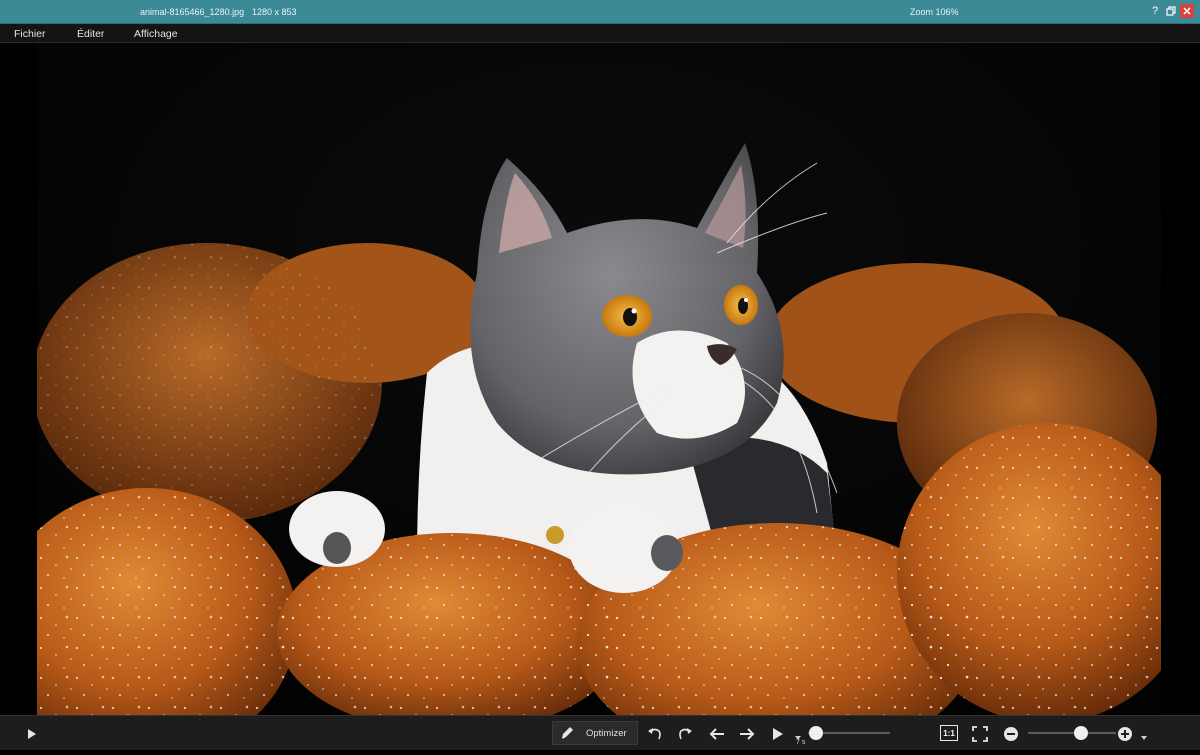 The image size is (1200, 755). I want to click on slideshow-slider-knob, so click(816, 733).